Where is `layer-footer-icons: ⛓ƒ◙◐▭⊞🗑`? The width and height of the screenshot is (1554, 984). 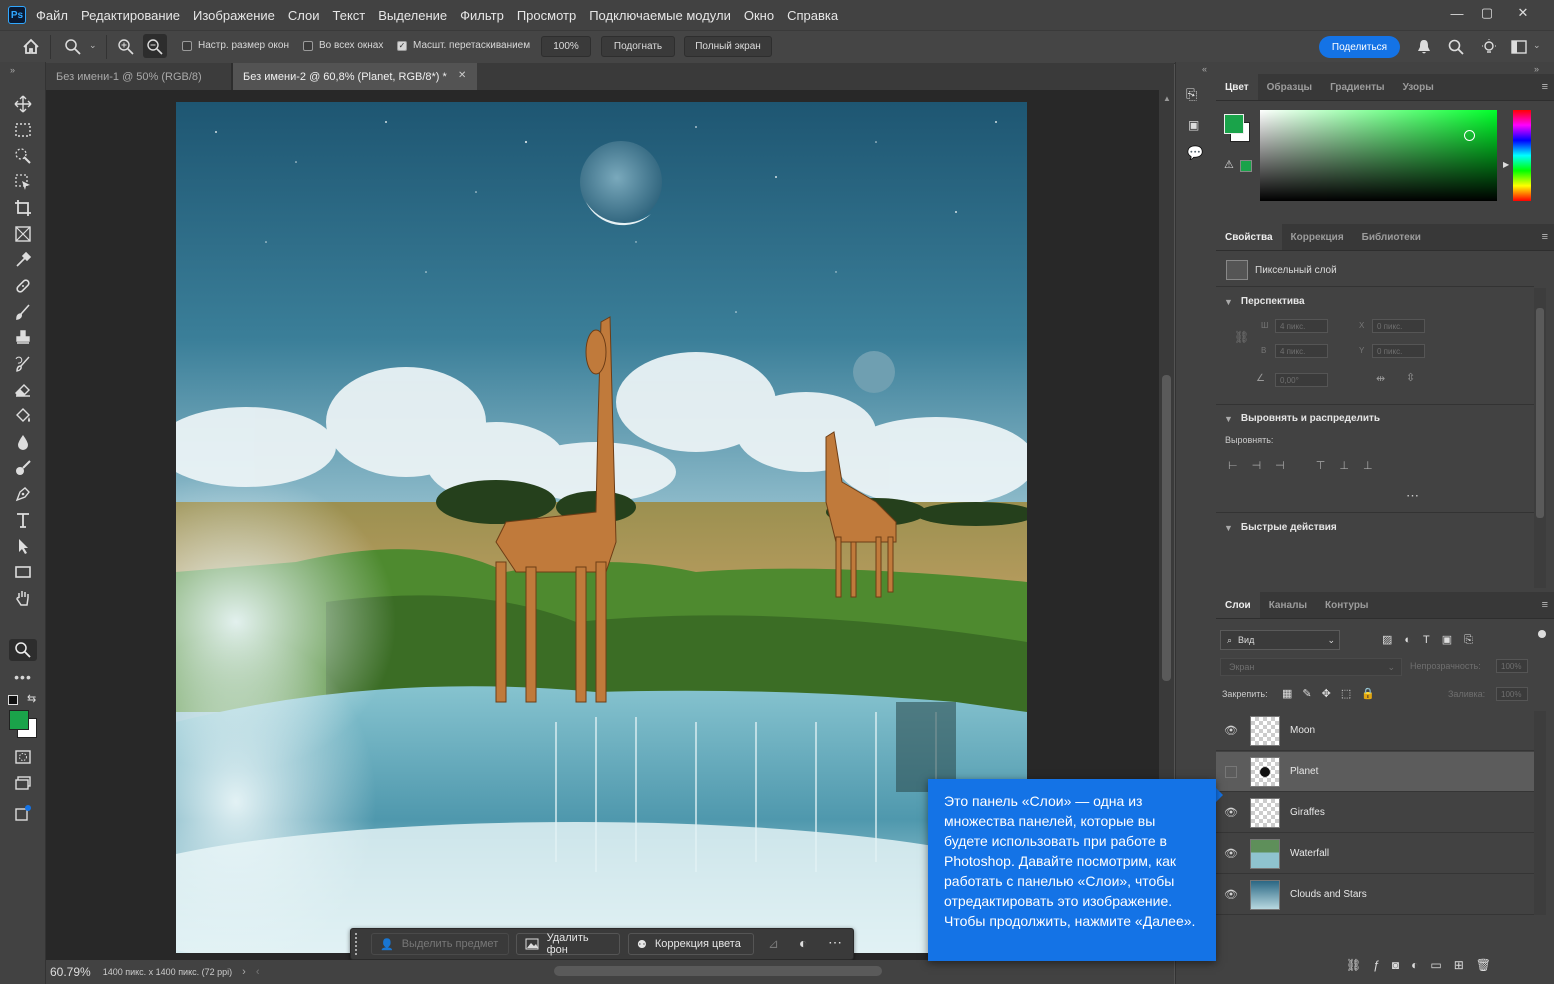
layer-footer-icons: ⛓ƒ◙◐▭⊞🗑 is located at coordinates (1424, 965).